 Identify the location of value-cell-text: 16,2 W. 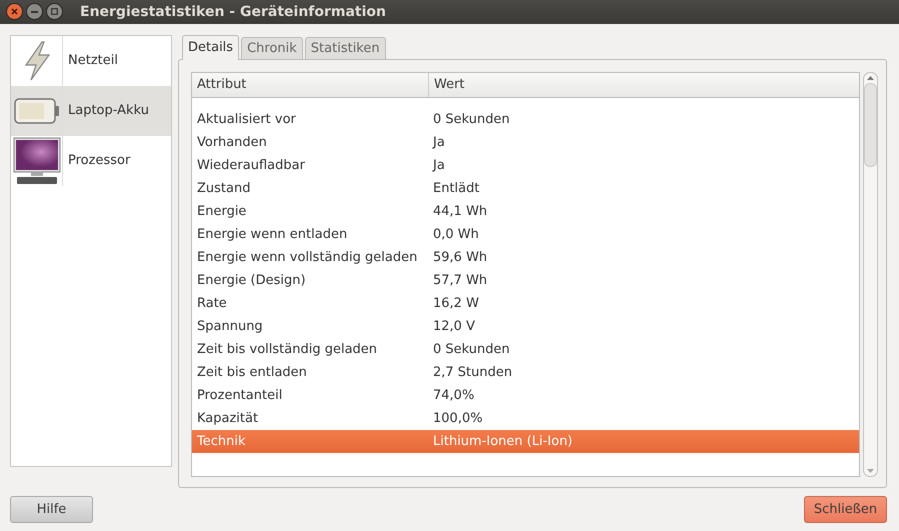
(456, 303).